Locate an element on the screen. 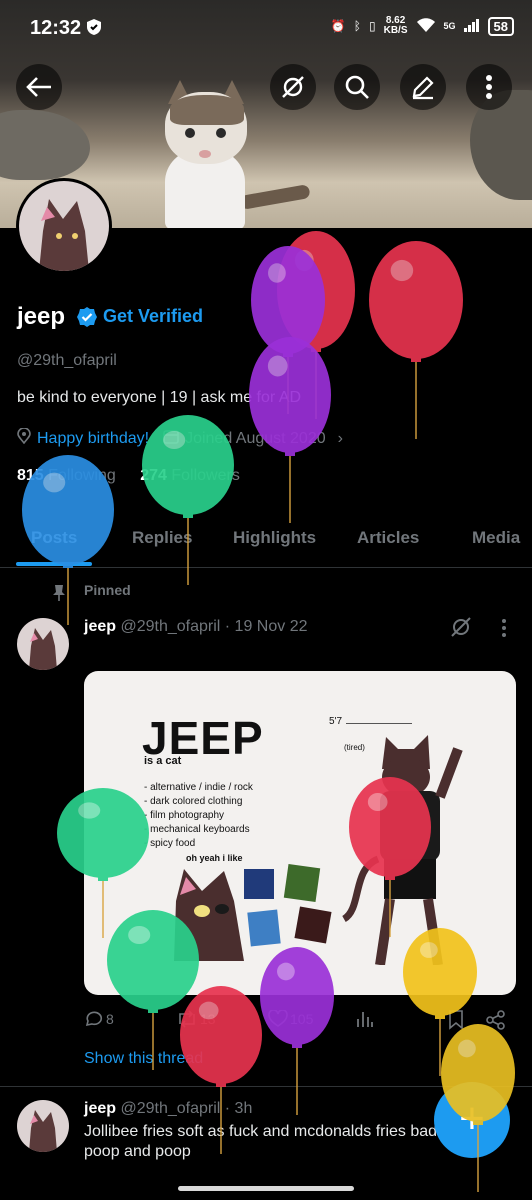 The width and height of the screenshot is (532, 1200). back-button is located at coordinates (39, 87).